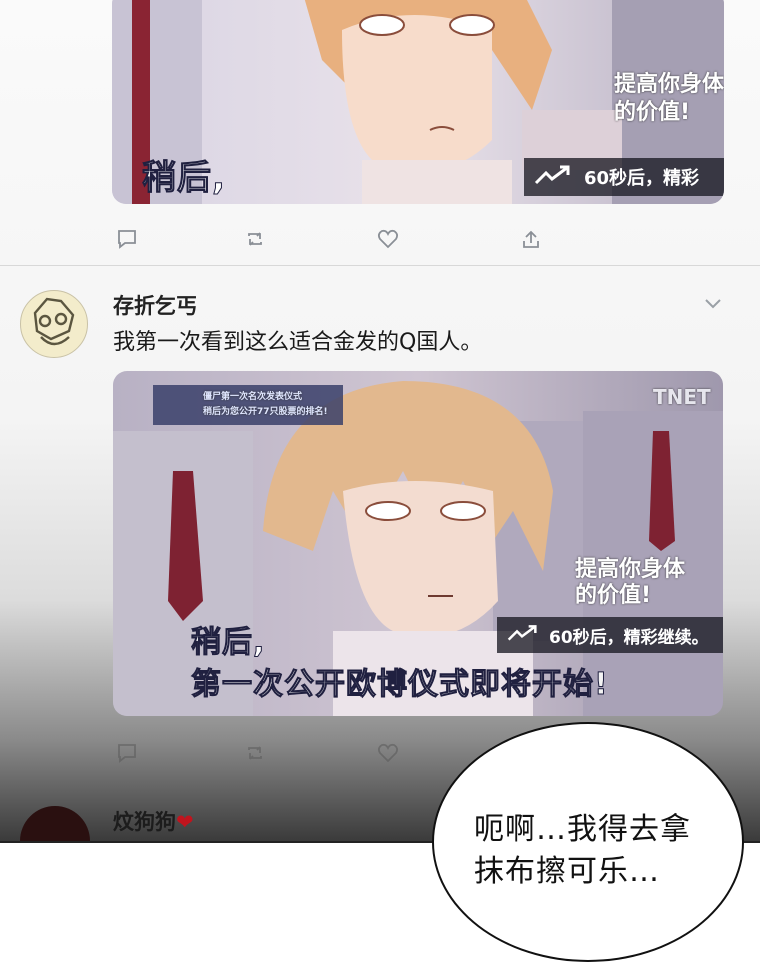 The image size is (760, 964). Describe the element at coordinates (155, 305) in the screenshot. I see `username: 存折乞丐` at that location.